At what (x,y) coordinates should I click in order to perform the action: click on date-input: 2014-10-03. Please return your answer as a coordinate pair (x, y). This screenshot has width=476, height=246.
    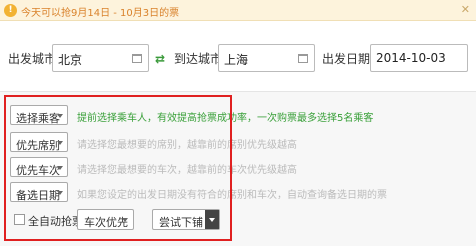
    Looking at the image, I should click on (419, 58).